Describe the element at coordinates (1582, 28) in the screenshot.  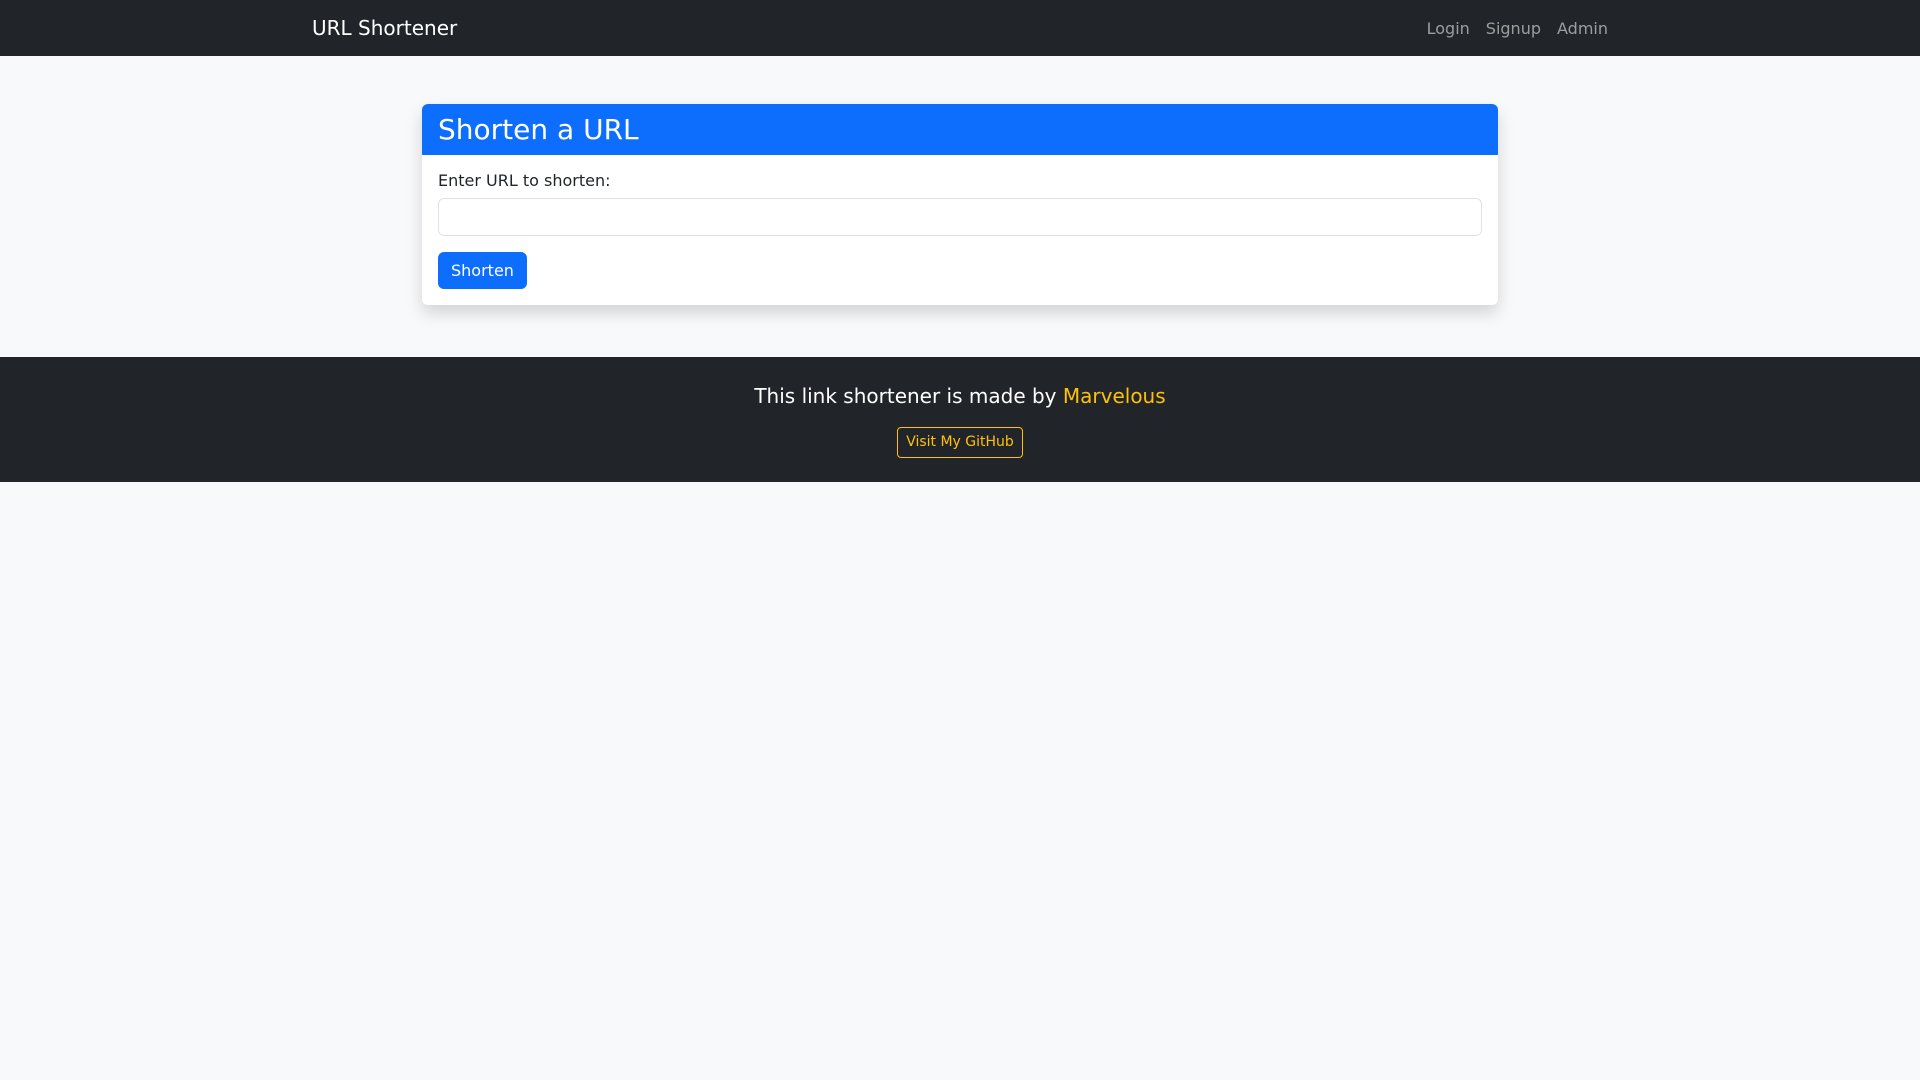
I see `nav-link-admin: Admin` at that location.